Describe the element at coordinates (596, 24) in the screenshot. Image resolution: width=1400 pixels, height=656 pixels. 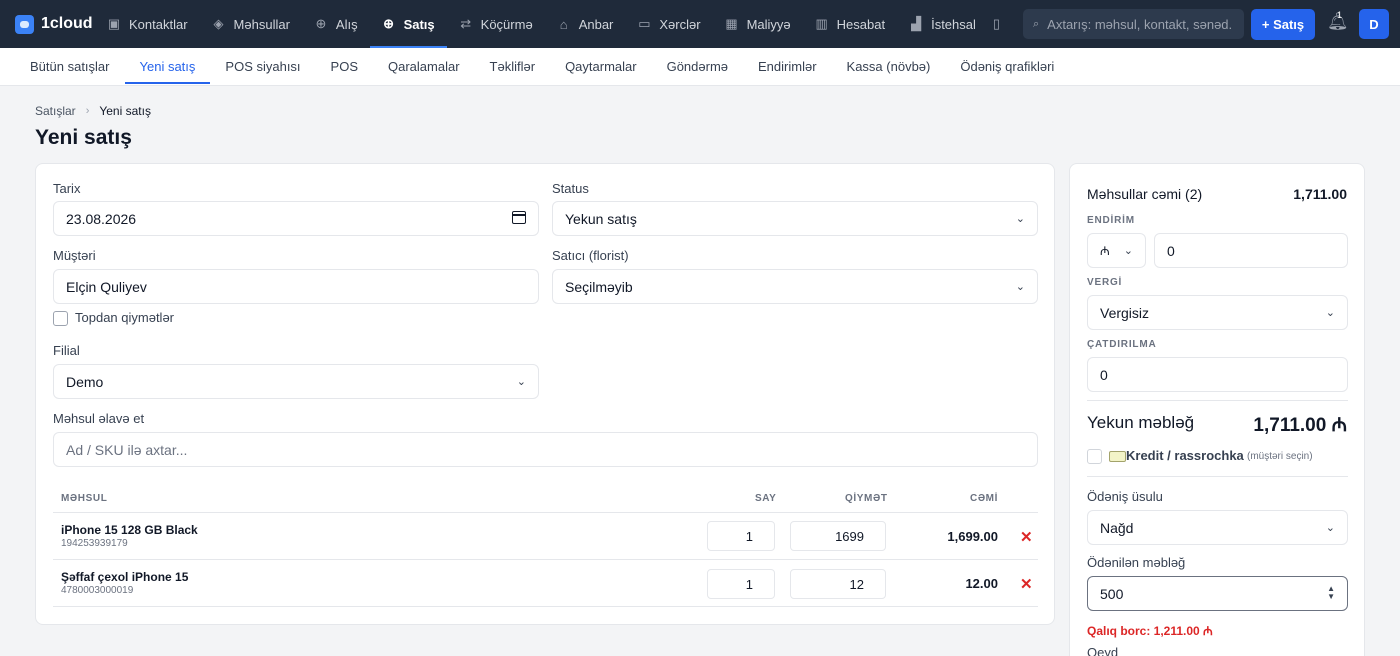
I see `nav-label: Anbar` at that location.